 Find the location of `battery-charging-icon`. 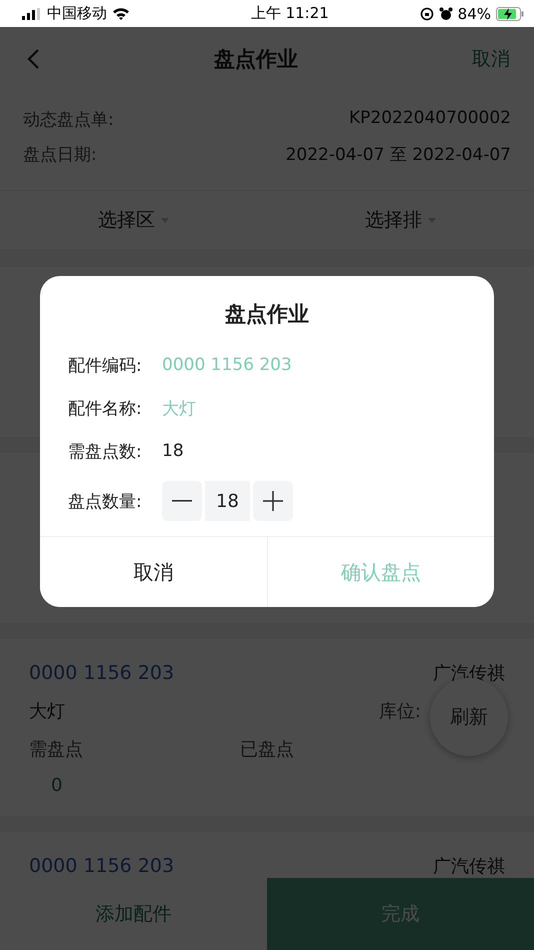

battery-charging-icon is located at coordinates (510, 13).